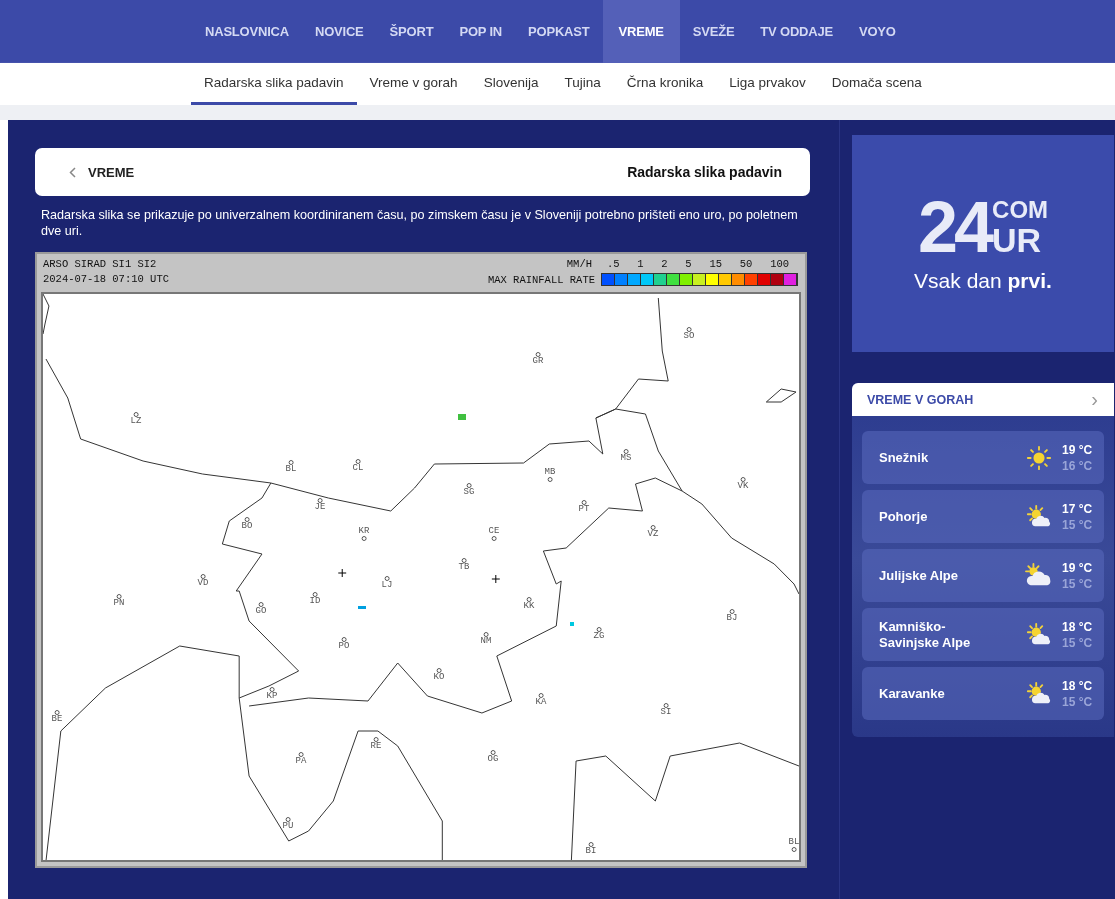 The width and height of the screenshot is (1115, 899). Describe the element at coordinates (538, 361) in the screenshot. I see `station-label: GR` at that location.